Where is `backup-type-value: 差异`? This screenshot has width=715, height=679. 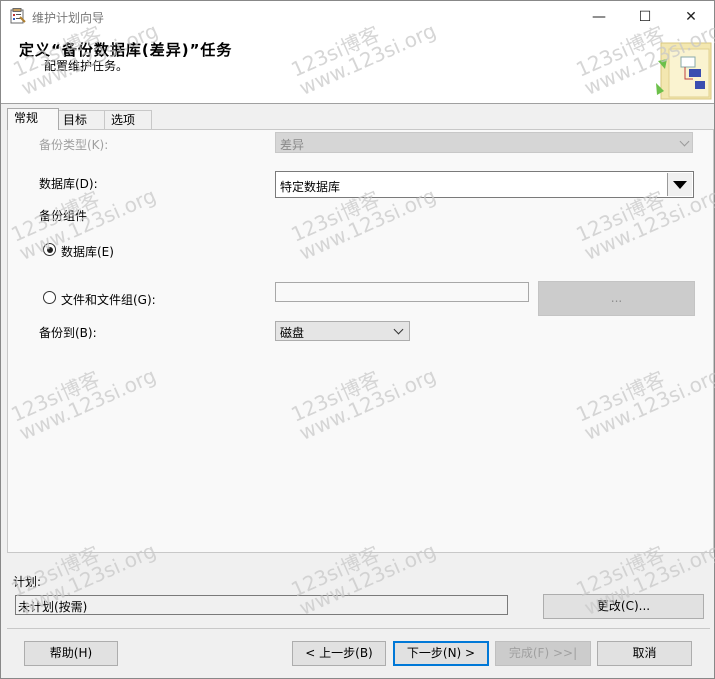 backup-type-value: 差异 is located at coordinates (292, 145).